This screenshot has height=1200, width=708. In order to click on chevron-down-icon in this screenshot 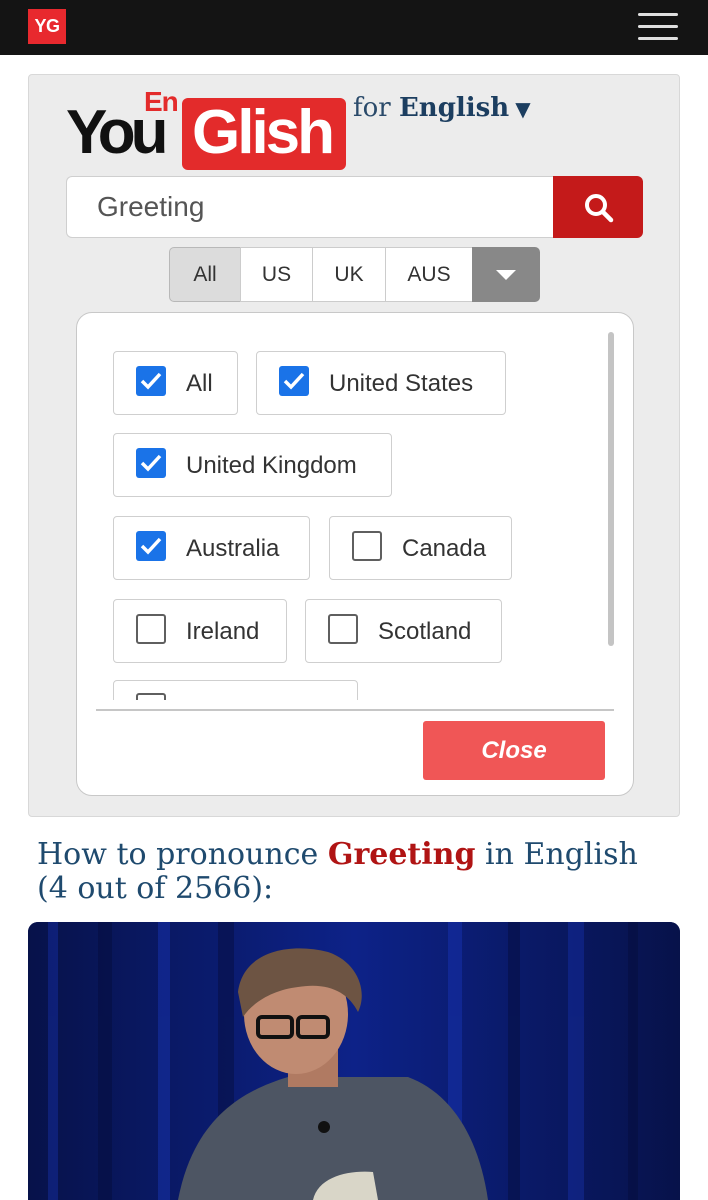, I will do `click(506, 275)`.